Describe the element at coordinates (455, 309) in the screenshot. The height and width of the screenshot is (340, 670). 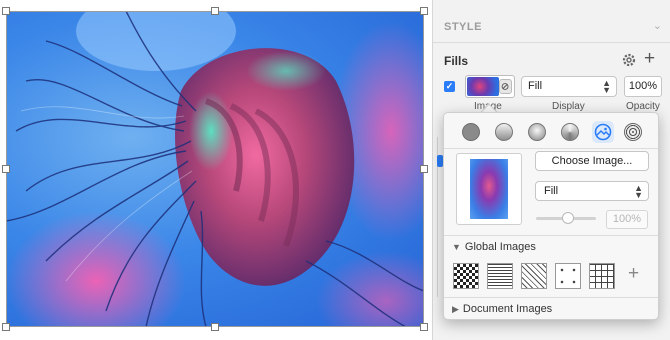
I see `disclosure-triangle-right-icon: ▶` at that location.